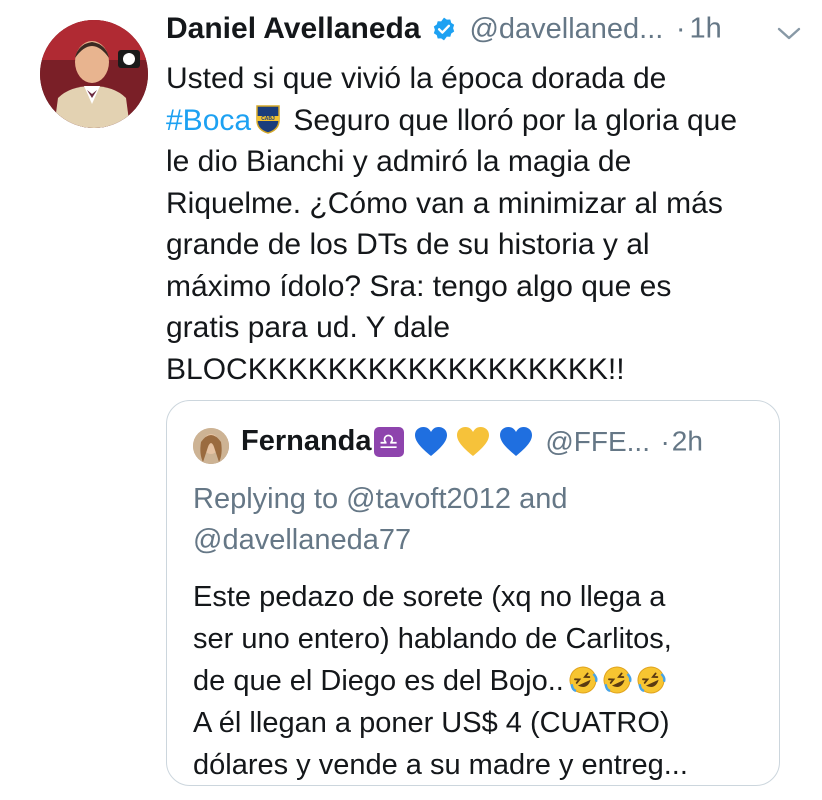 The width and height of the screenshot is (822, 800). I want to click on hearts-emoji-group, so click(475, 442).